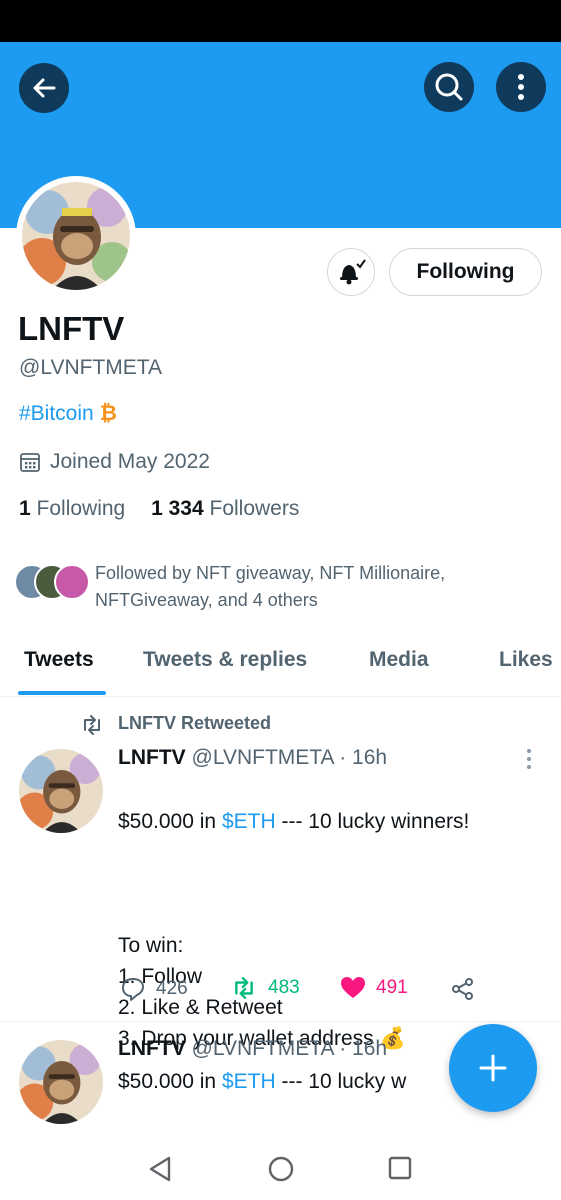 Image resolution: width=561 pixels, height=1200 pixels. What do you see at coordinates (195, 723) in the screenshot?
I see `retweeted-label: LNFTV Retweeted` at bounding box center [195, 723].